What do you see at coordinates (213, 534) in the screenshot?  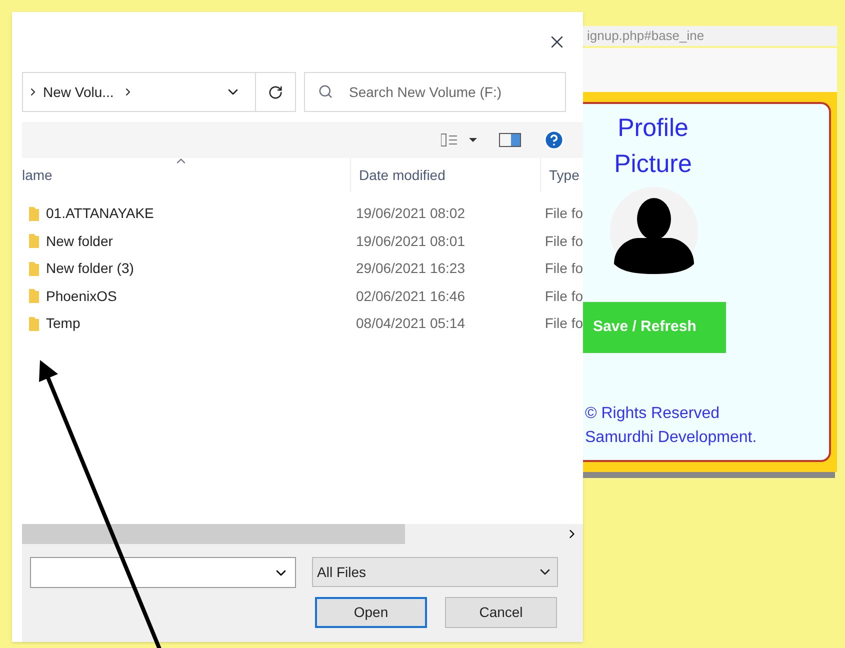 I see `scrollbar-thumb` at bounding box center [213, 534].